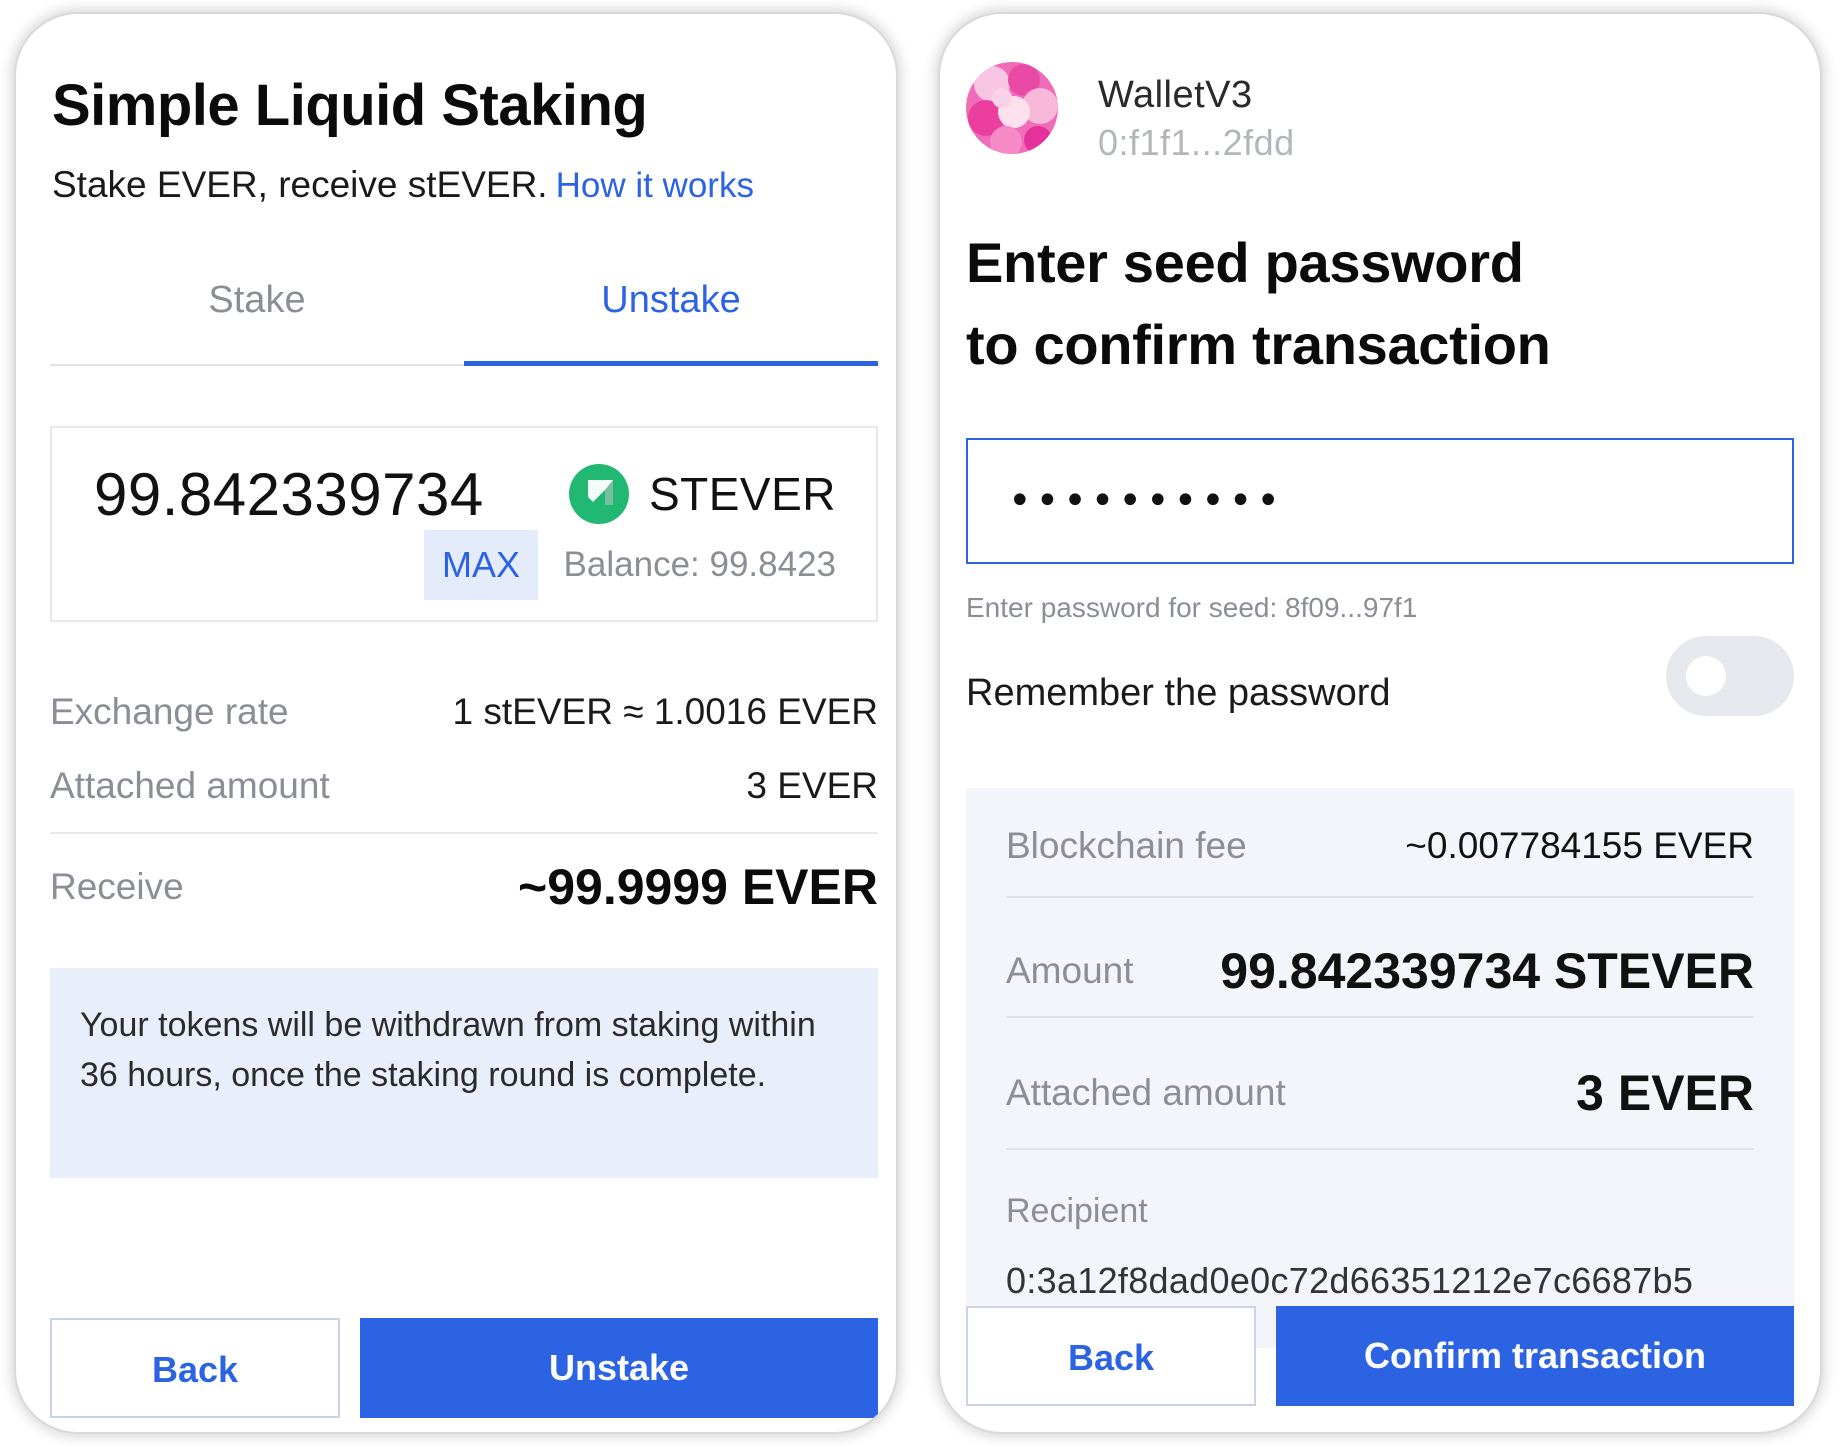 This screenshot has height=1446, width=1848. Describe the element at coordinates (481, 565) in the screenshot. I see `max-button: MAX` at that location.